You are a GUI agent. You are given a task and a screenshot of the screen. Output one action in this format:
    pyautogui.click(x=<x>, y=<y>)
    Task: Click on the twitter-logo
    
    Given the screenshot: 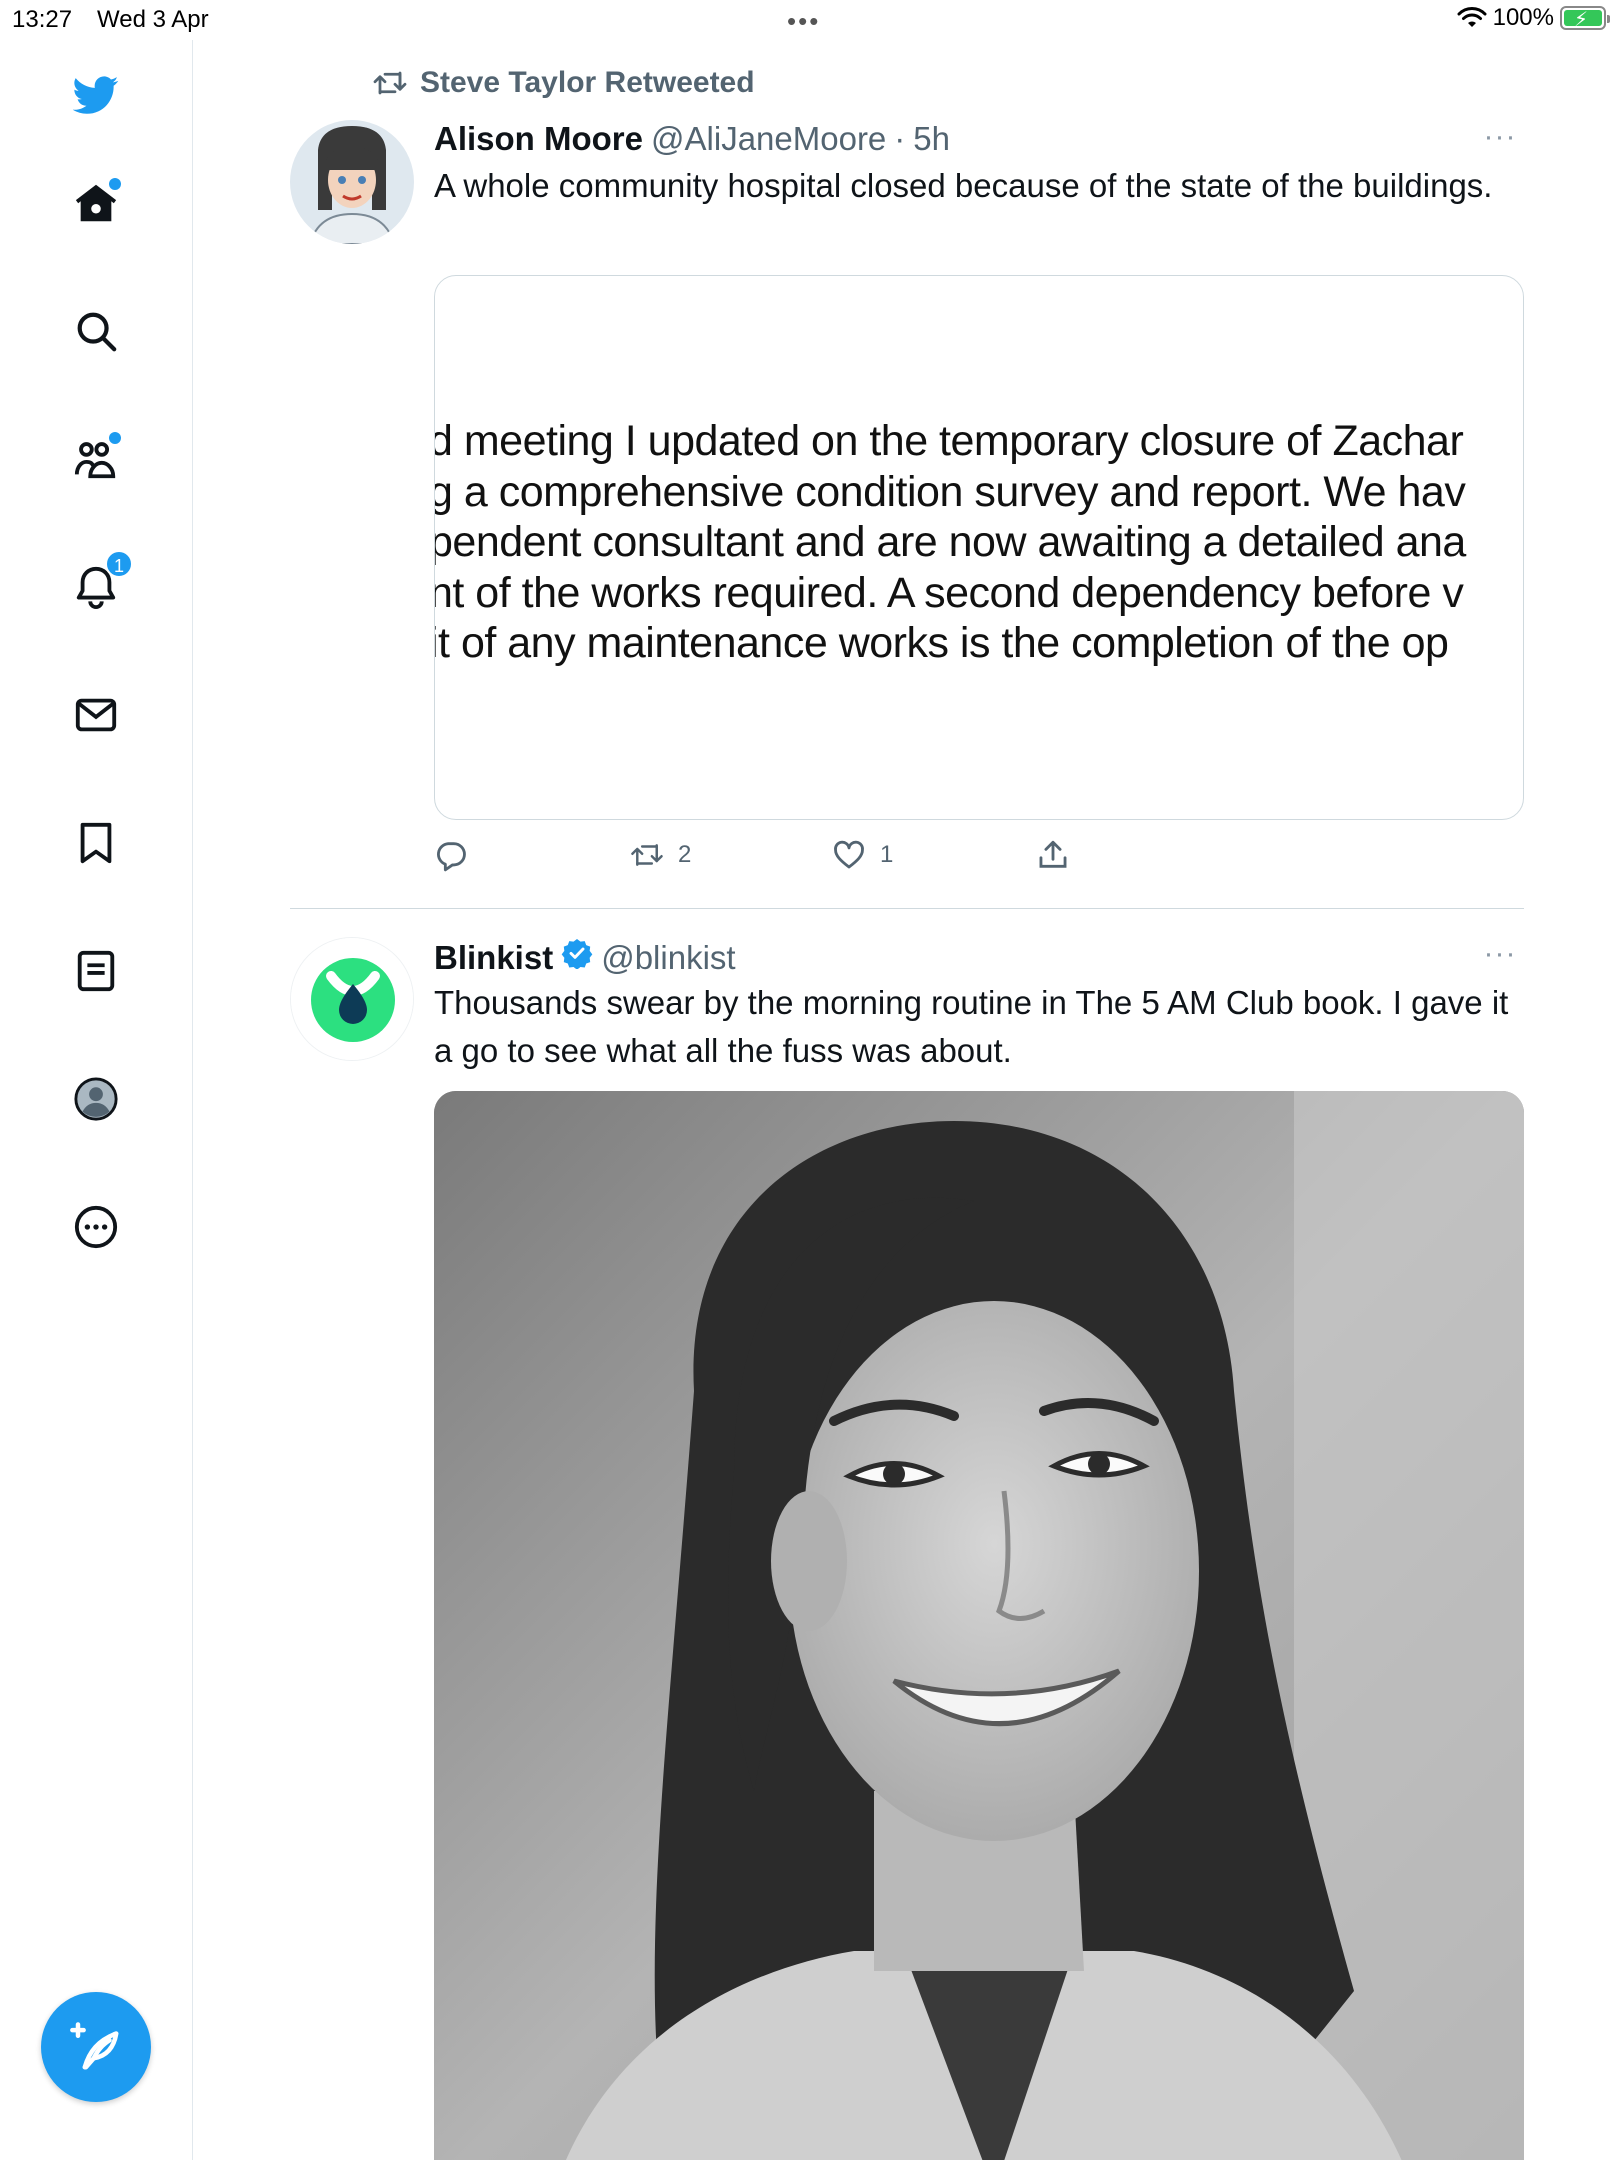 What is the action you would take?
    pyautogui.click(x=96, y=95)
    